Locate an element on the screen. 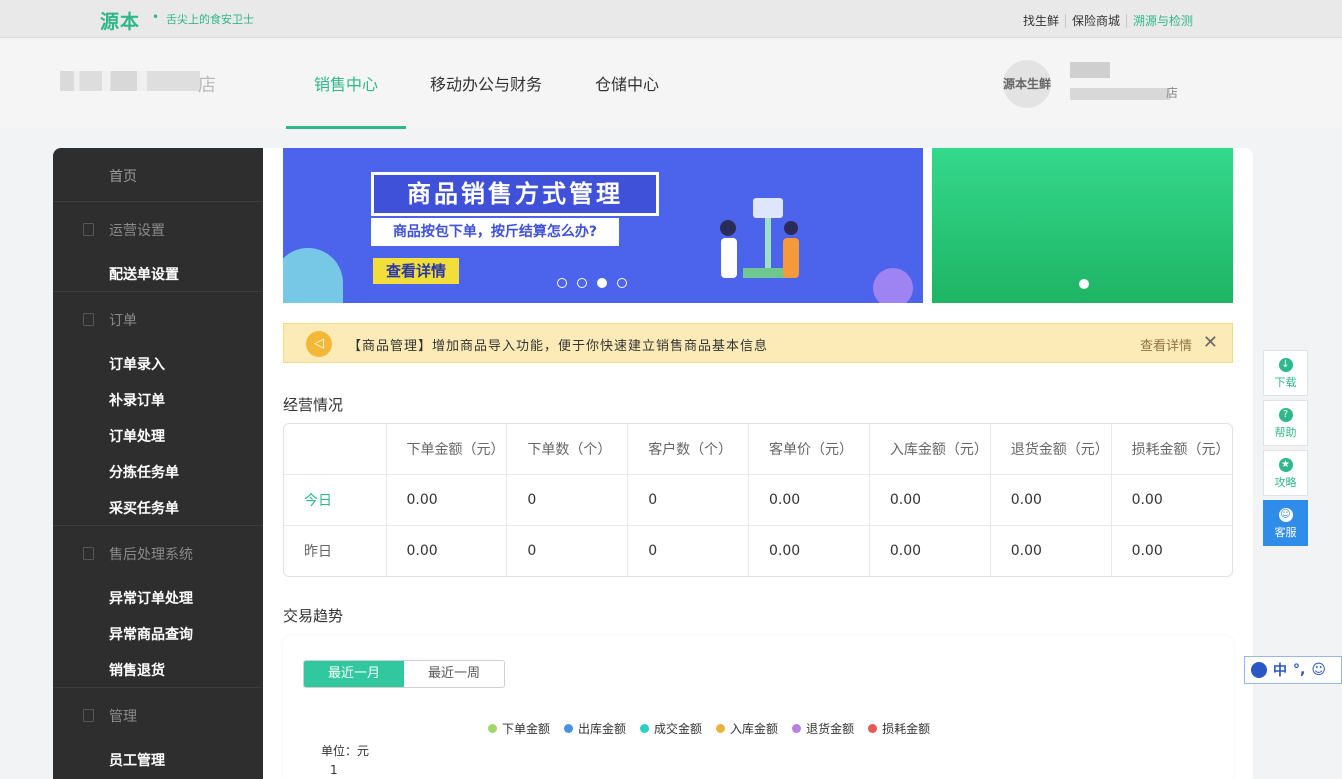 The image size is (1342, 779). sidebar-item-staff-management: 员工管理 is located at coordinates (158, 760).